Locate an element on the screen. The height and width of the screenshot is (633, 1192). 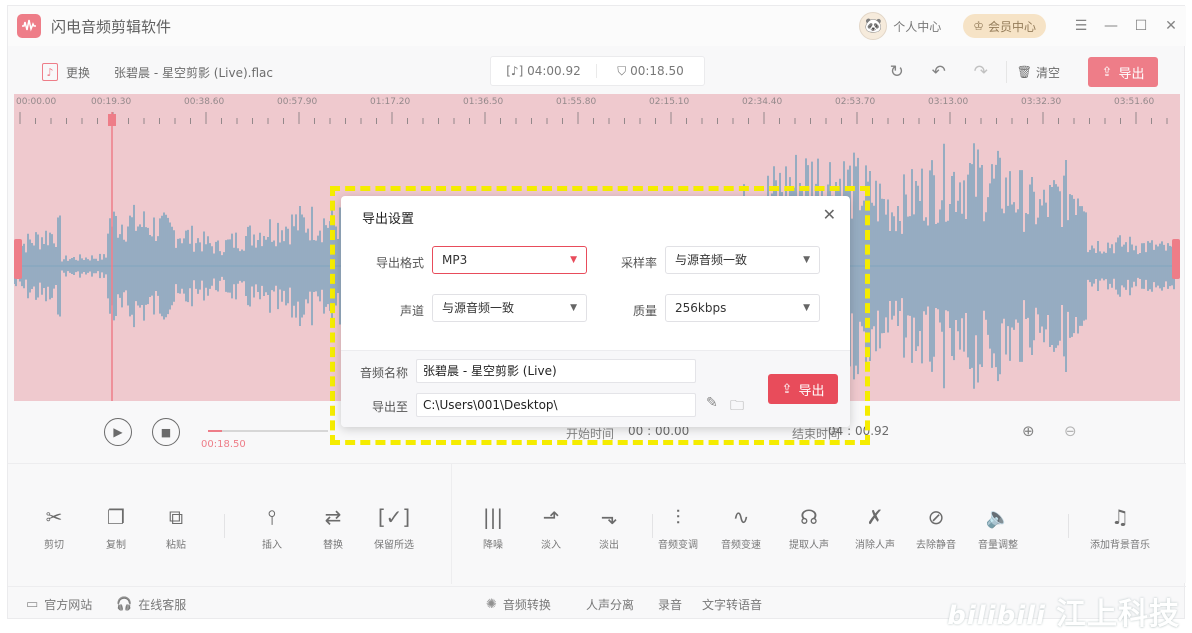
dialog-title: 导出设置 is located at coordinates (388, 219).